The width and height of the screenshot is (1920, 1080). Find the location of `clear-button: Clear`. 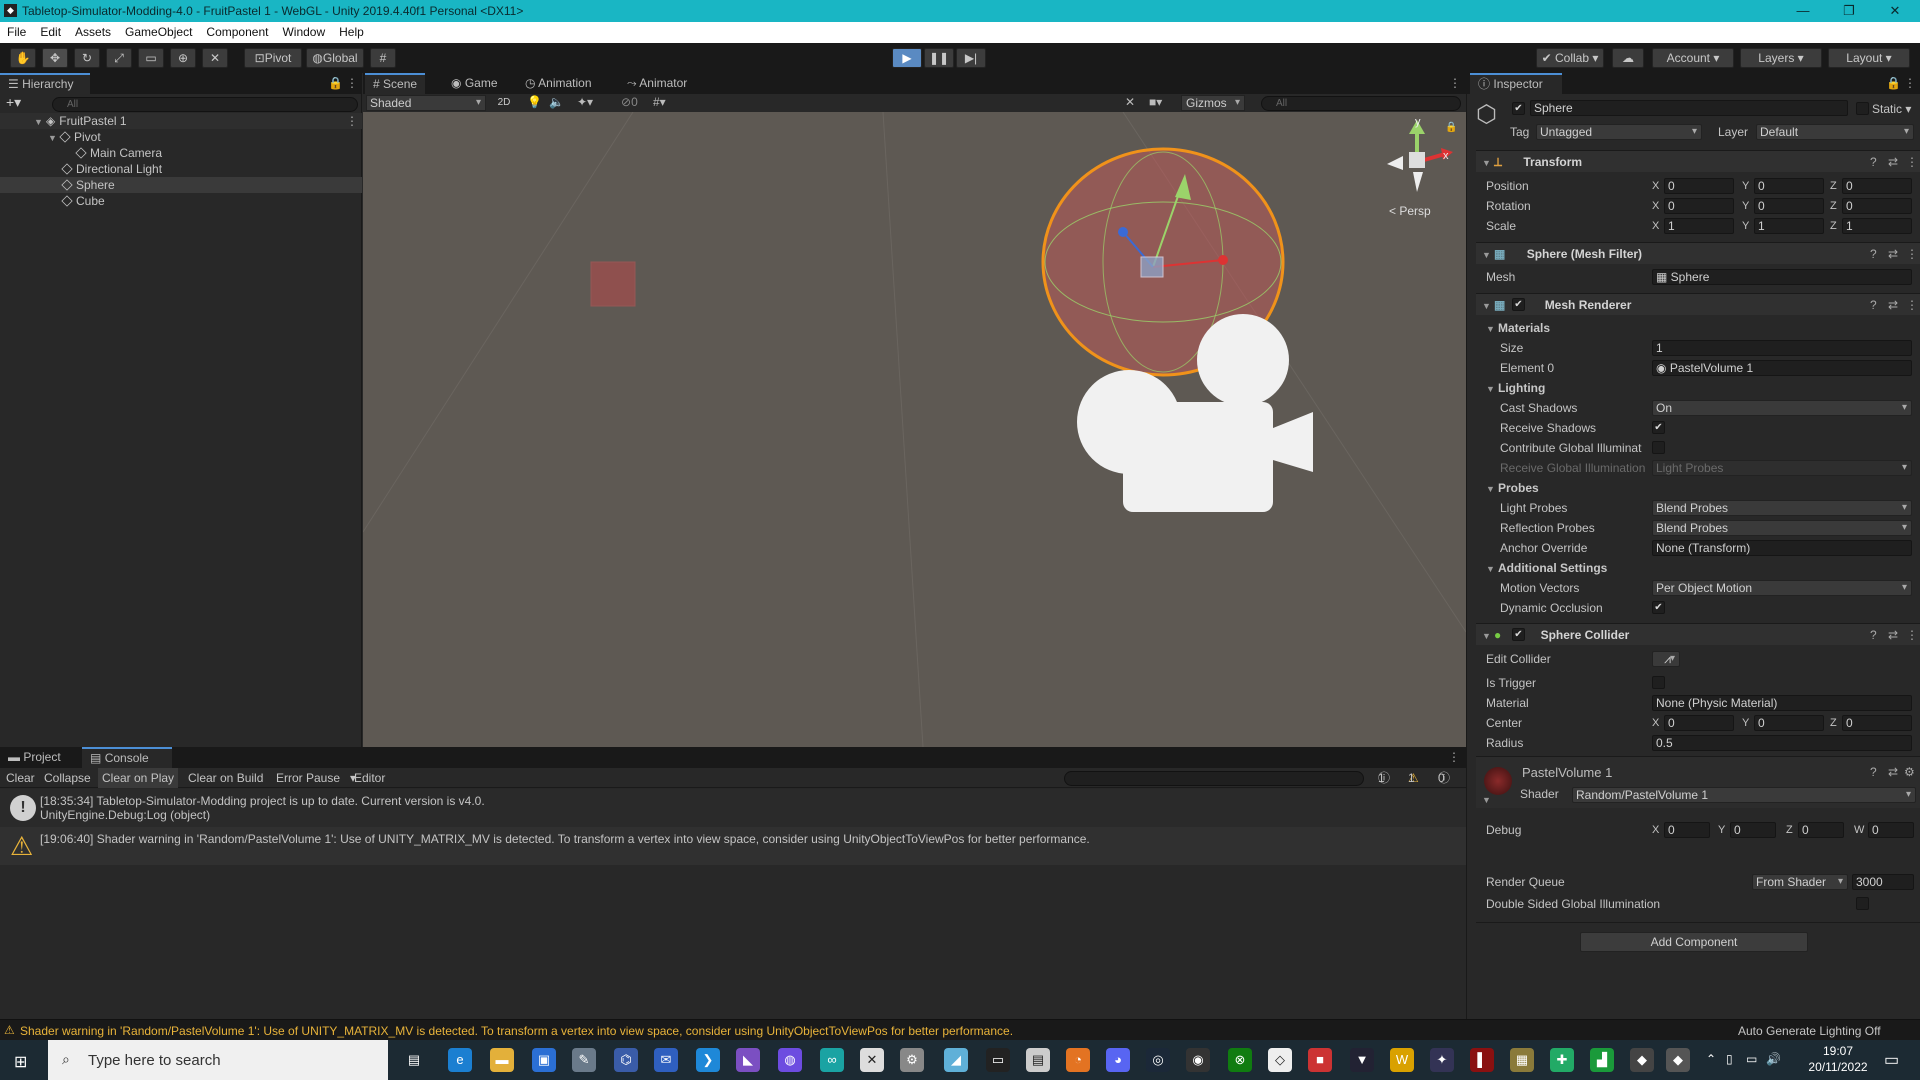

clear-button: Clear is located at coordinates (20, 778).